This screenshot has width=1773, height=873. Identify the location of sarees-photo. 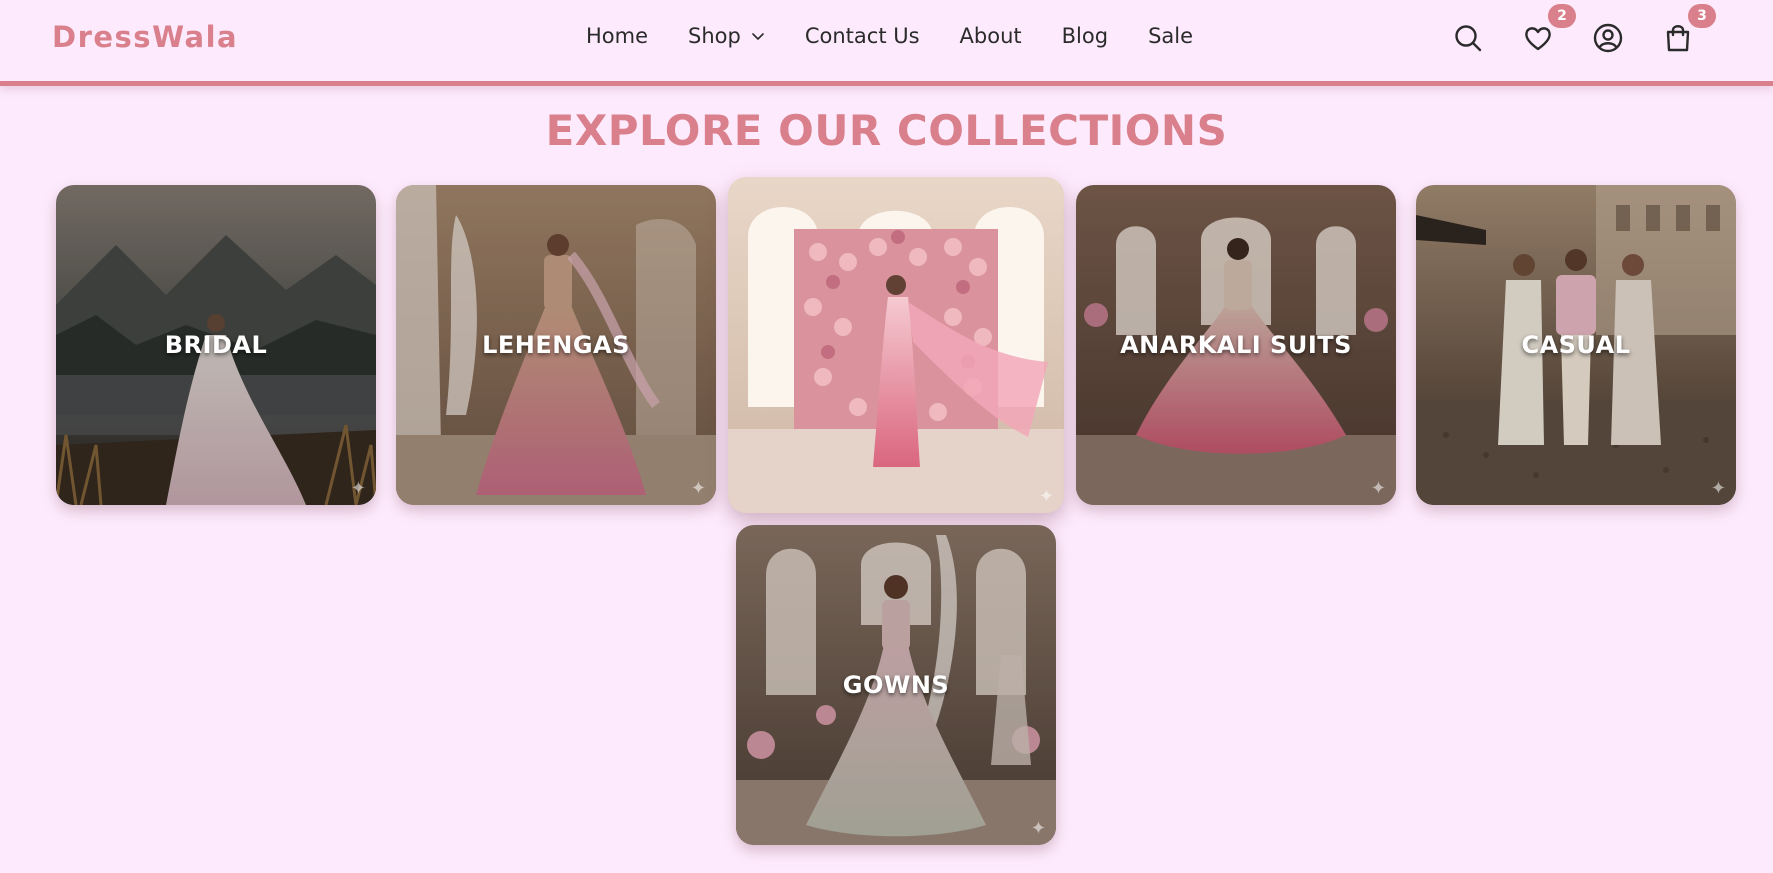
(896, 345).